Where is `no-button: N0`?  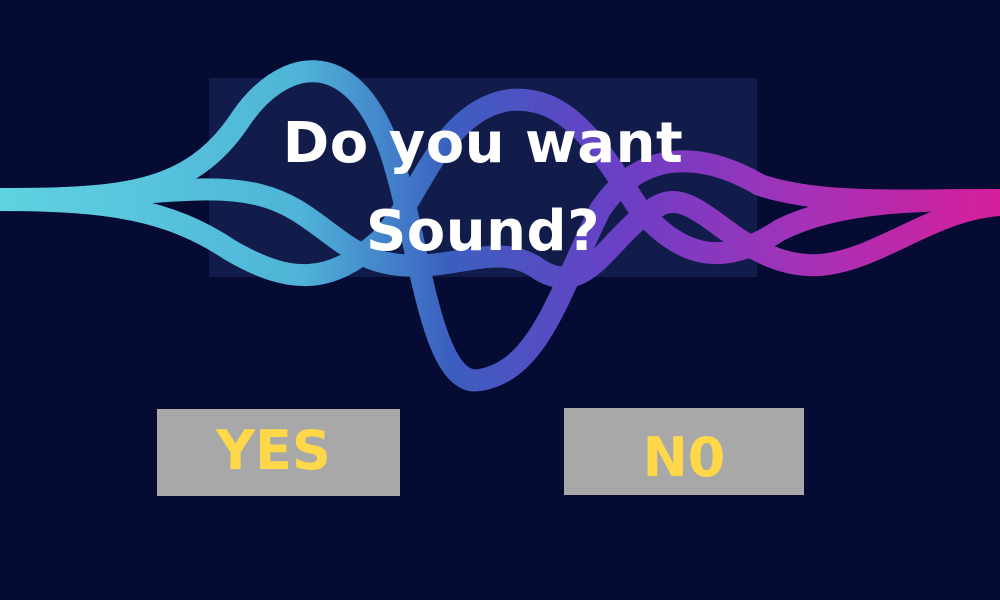 no-button: N0 is located at coordinates (684, 451).